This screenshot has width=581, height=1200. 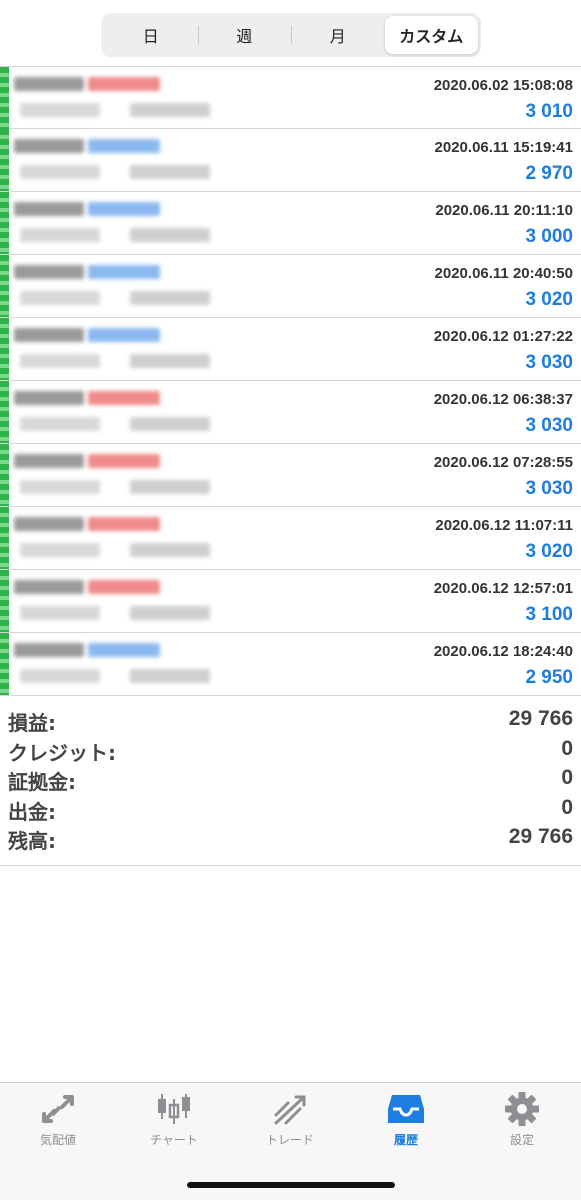 What do you see at coordinates (290, 349) in the screenshot?
I see `history-row: 2020.06.12 01:27:22 3 030` at bounding box center [290, 349].